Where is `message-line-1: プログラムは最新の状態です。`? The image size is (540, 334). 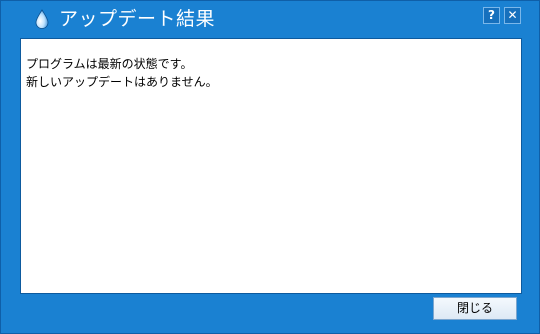 message-line-1: プログラムは最新の状態です。 is located at coordinates (109, 64).